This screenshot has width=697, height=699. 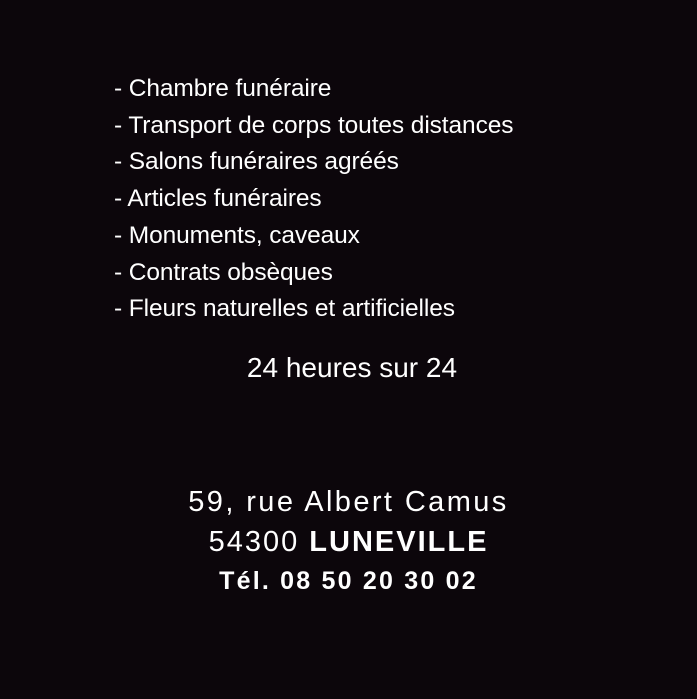 I want to click on city-name: LUNEVILLE, so click(x=399, y=542).